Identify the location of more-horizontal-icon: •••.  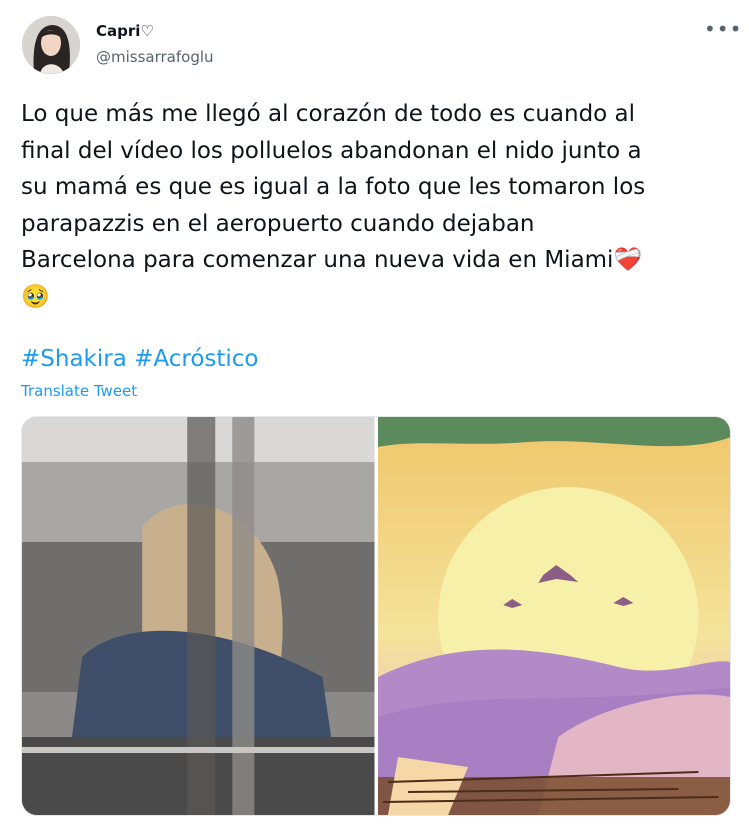
(723, 29).